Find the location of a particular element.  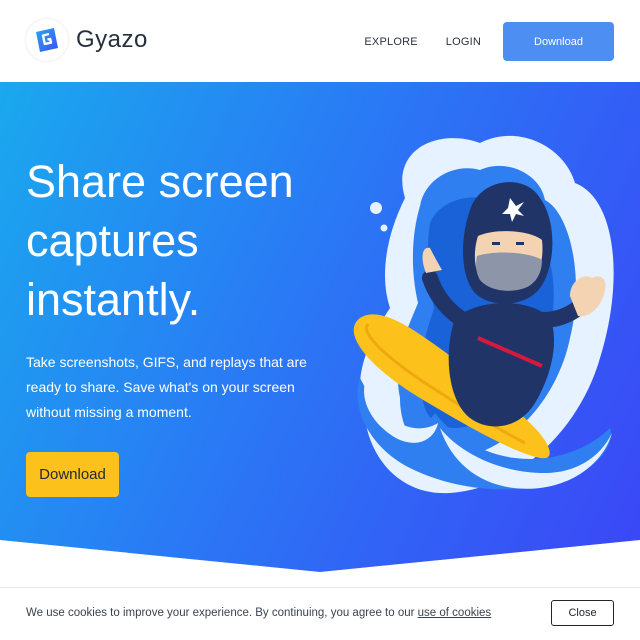

header-download-button: Download is located at coordinates (558, 41).